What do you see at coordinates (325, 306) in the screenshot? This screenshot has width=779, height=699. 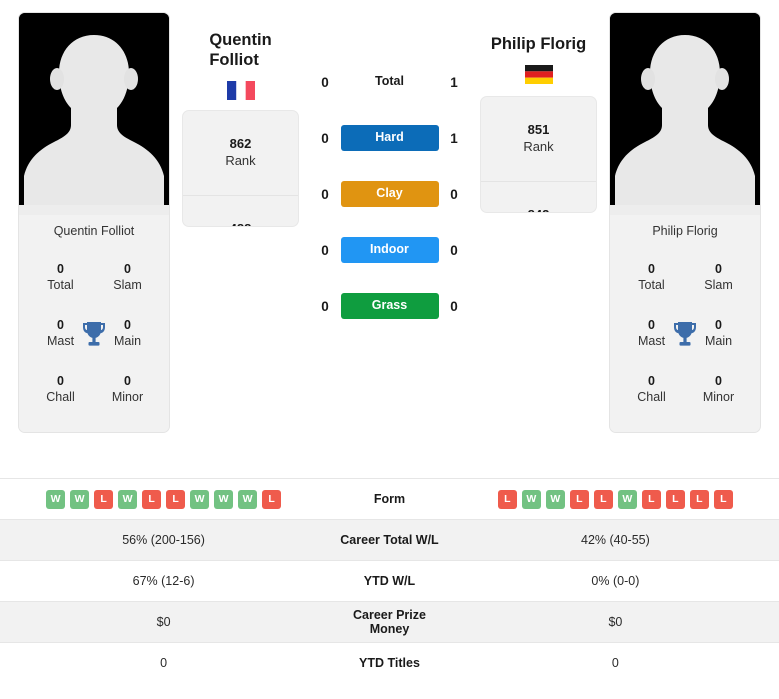 I see `left-score-grass: 0` at bounding box center [325, 306].